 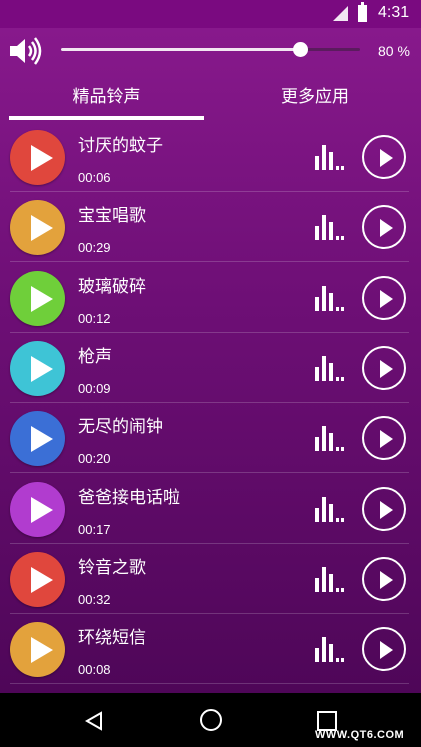 I want to click on ringtone-duration: 00:29, so click(x=94, y=248).